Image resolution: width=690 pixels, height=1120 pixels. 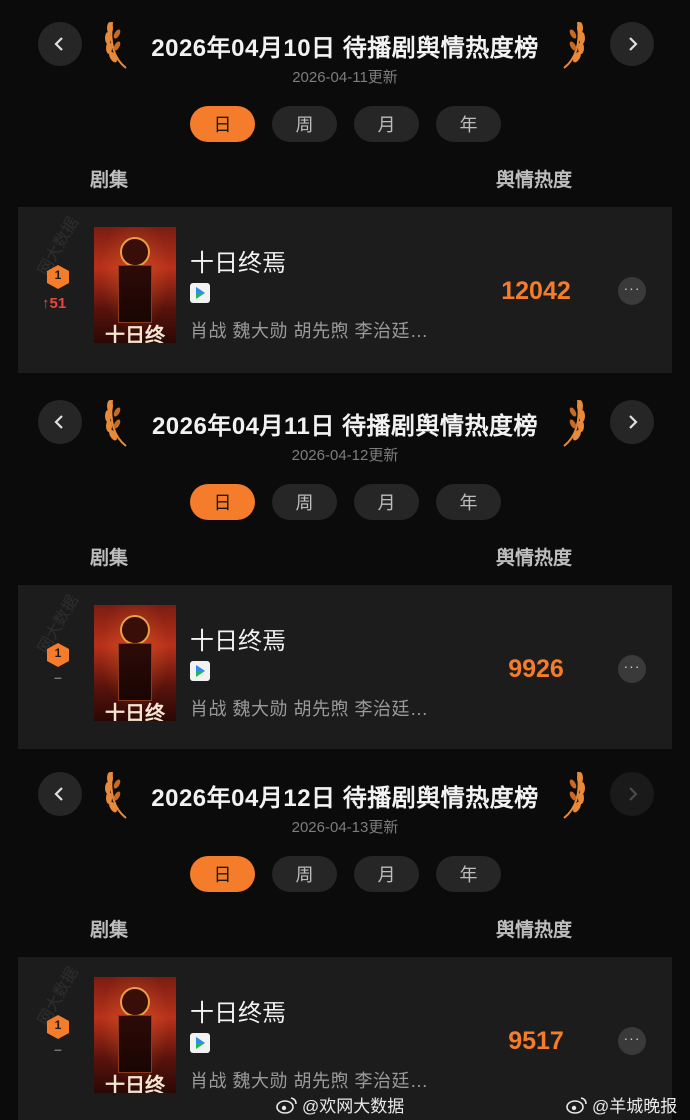 What do you see at coordinates (536, 669) in the screenshot?
I see `heat-score: 9926` at bounding box center [536, 669].